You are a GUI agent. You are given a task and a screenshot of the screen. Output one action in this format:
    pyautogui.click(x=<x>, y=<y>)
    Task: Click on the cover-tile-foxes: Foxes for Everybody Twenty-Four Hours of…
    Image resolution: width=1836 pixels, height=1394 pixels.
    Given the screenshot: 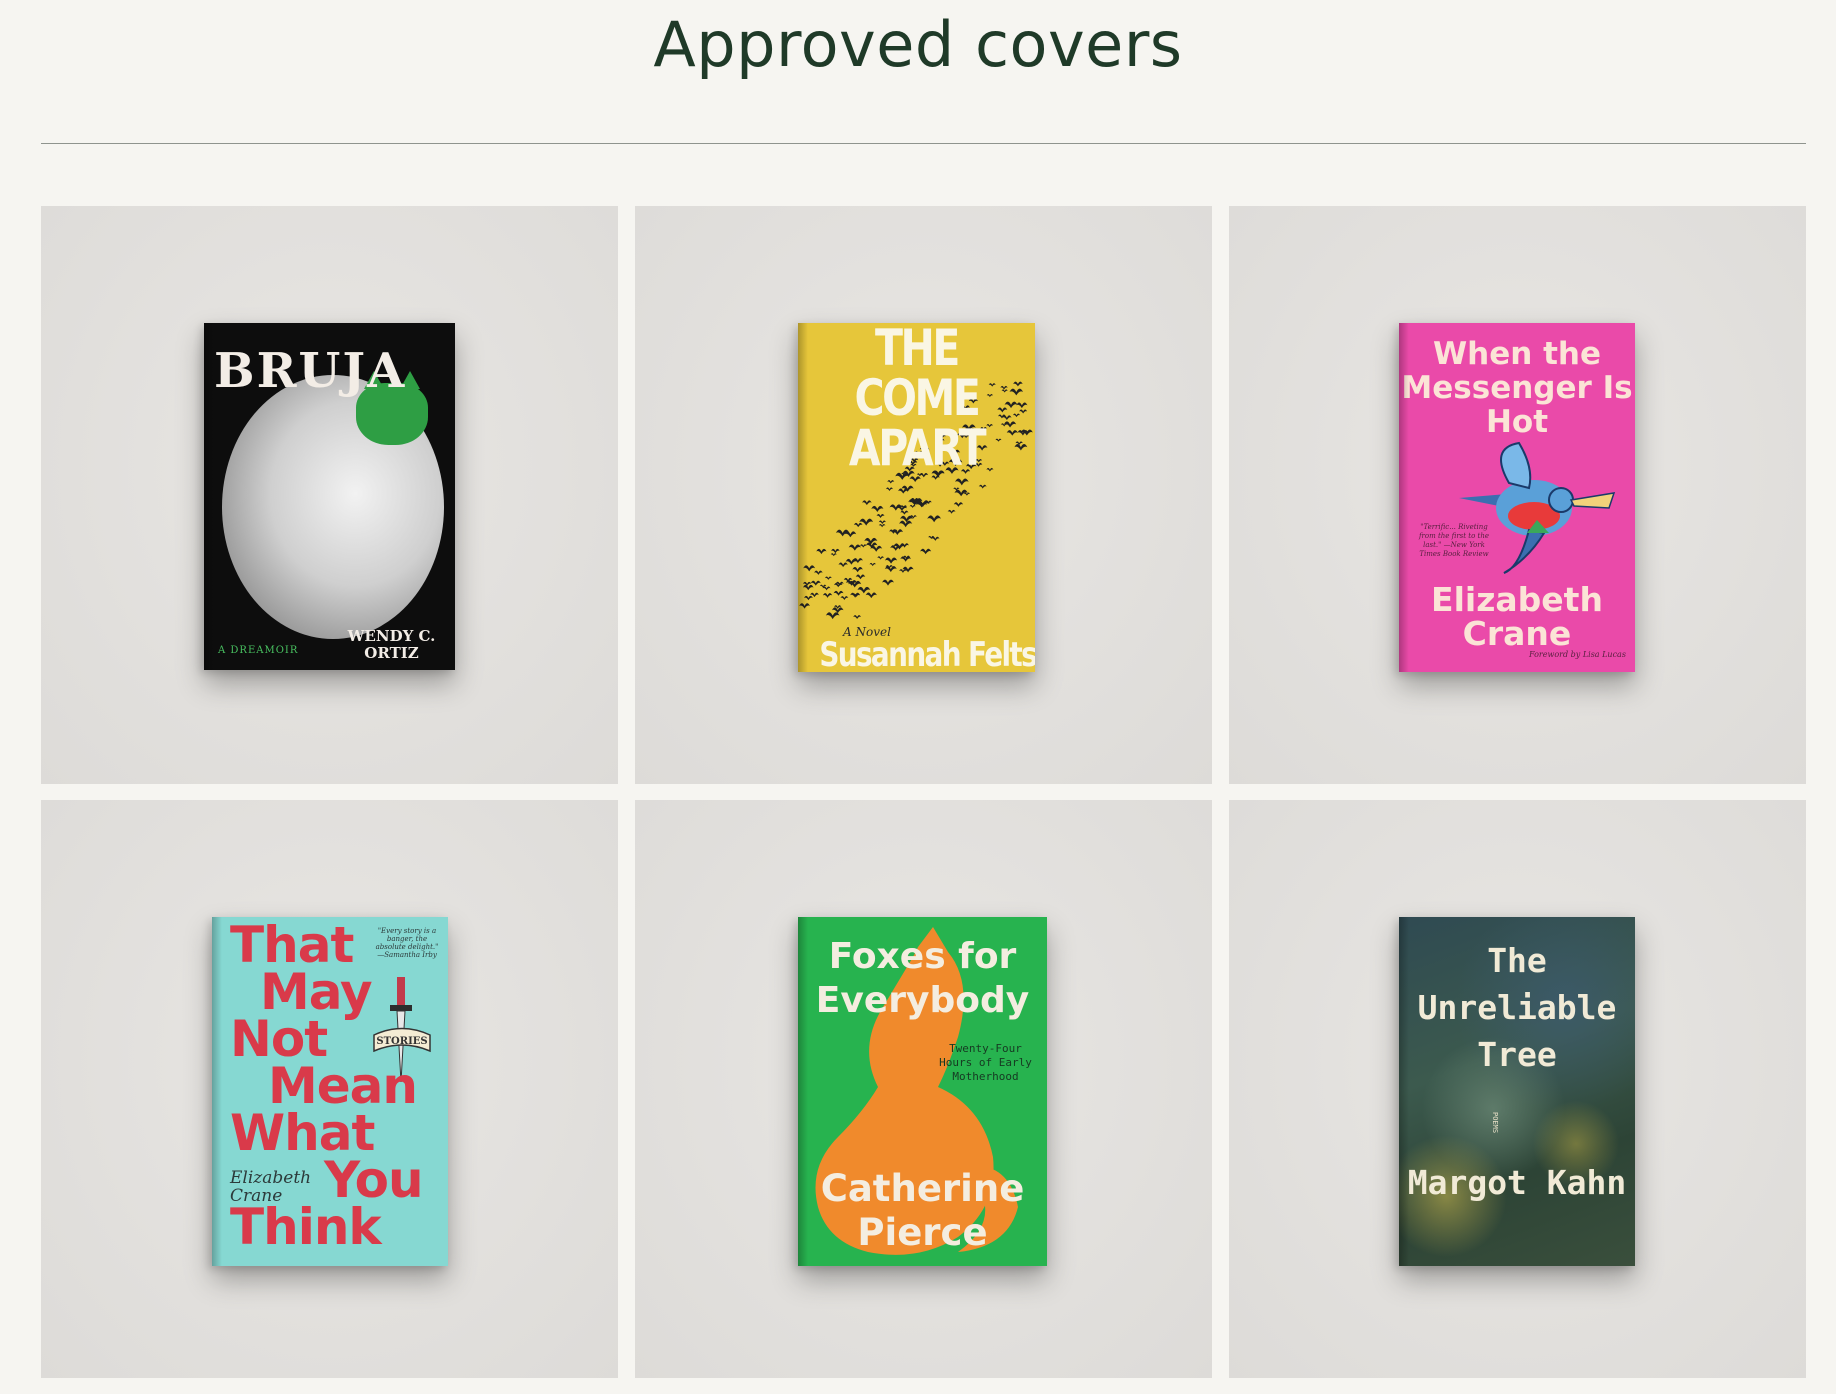 What is the action you would take?
    pyautogui.click(x=923, y=1089)
    